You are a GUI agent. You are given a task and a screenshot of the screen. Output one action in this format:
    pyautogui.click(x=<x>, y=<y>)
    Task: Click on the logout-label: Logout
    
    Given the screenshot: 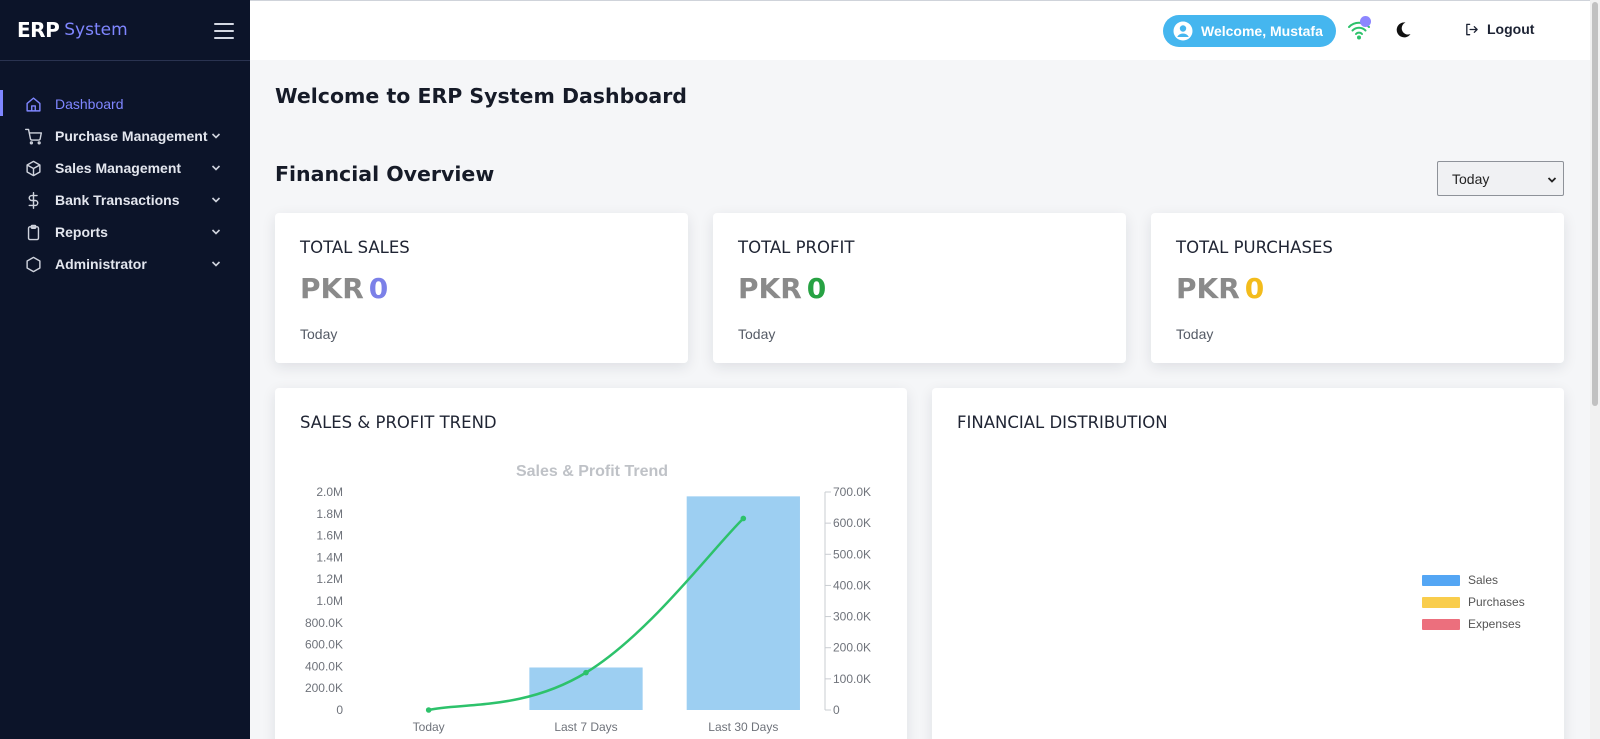 What is the action you would take?
    pyautogui.click(x=1511, y=29)
    